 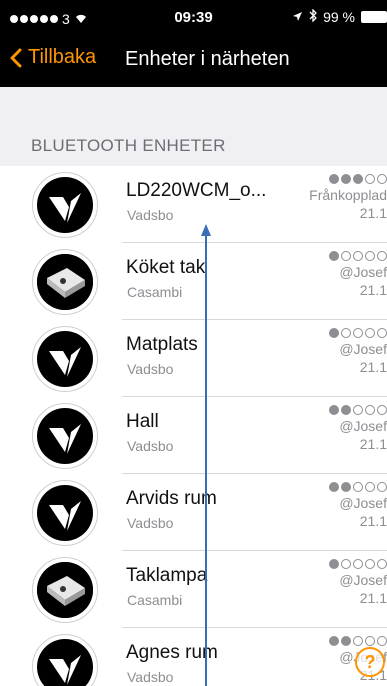 What do you see at coordinates (348, 195) in the screenshot?
I see `device-status: Frånkopplad` at bounding box center [348, 195].